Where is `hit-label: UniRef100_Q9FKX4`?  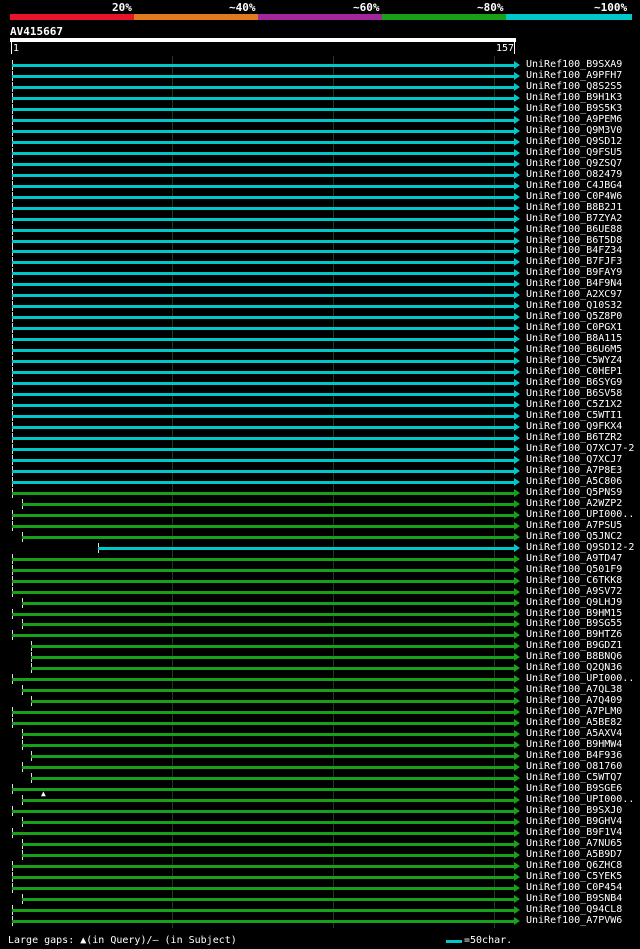
hit-label: UniRef100_Q9FKX4 is located at coordinates (574, 426).